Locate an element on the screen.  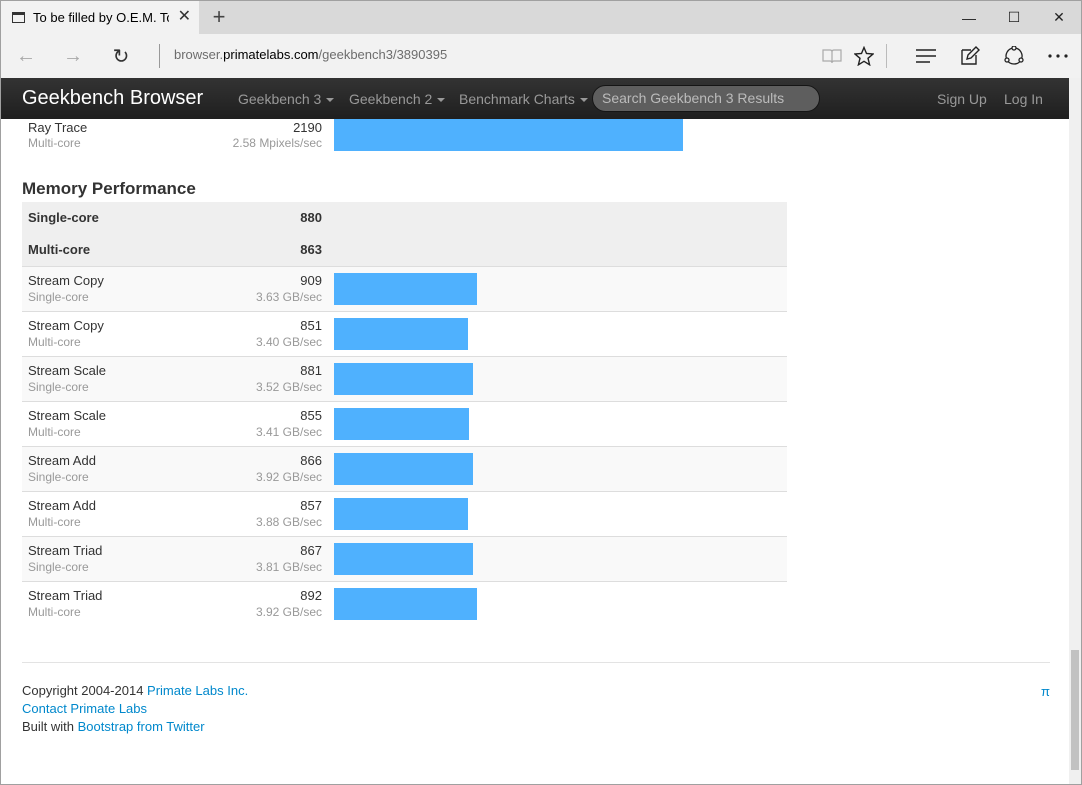
nav-geekbench2: Geekbench 2 is located at coordinates (397, 99).